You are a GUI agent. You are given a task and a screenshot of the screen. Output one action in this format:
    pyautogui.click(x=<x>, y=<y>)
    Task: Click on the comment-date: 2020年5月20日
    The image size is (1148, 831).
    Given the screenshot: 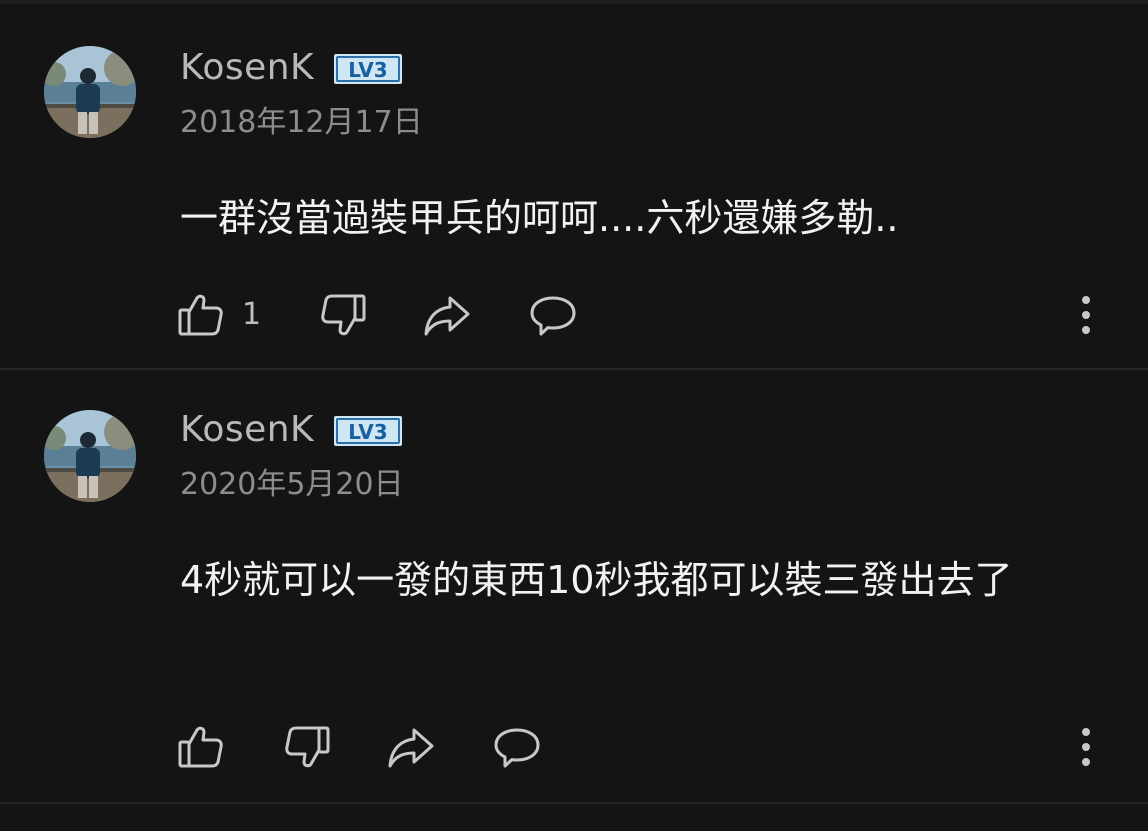 What is the action you would take?
    pyautogui.click(x=292, y=484)
    